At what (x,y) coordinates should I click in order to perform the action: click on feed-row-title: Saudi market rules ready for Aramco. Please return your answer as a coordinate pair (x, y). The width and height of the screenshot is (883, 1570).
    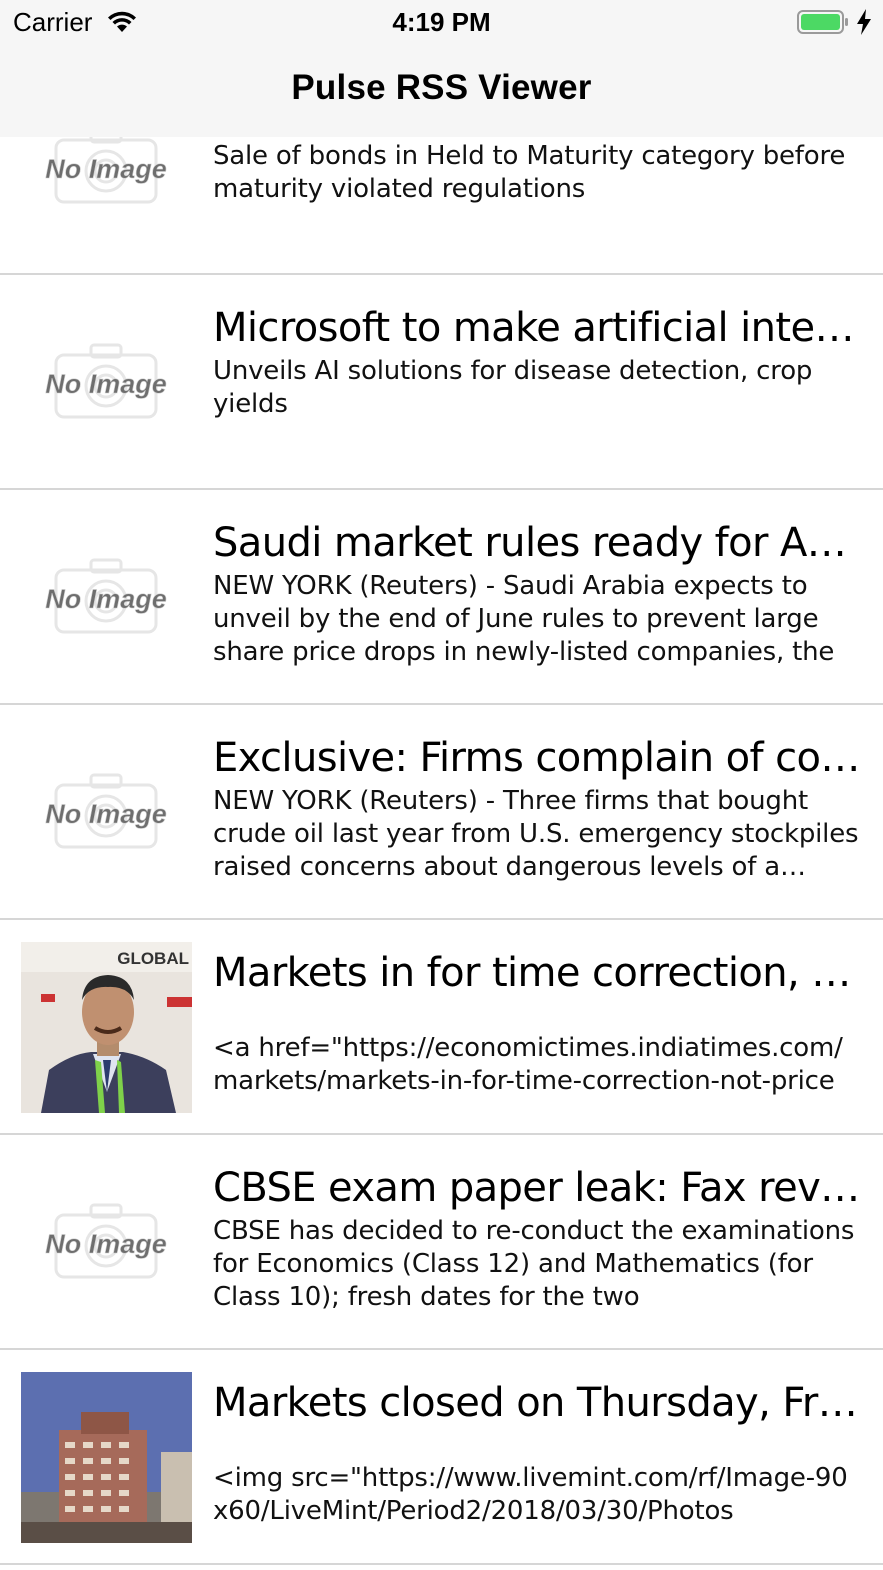
    Looking at the image, I should click on (537, 543).